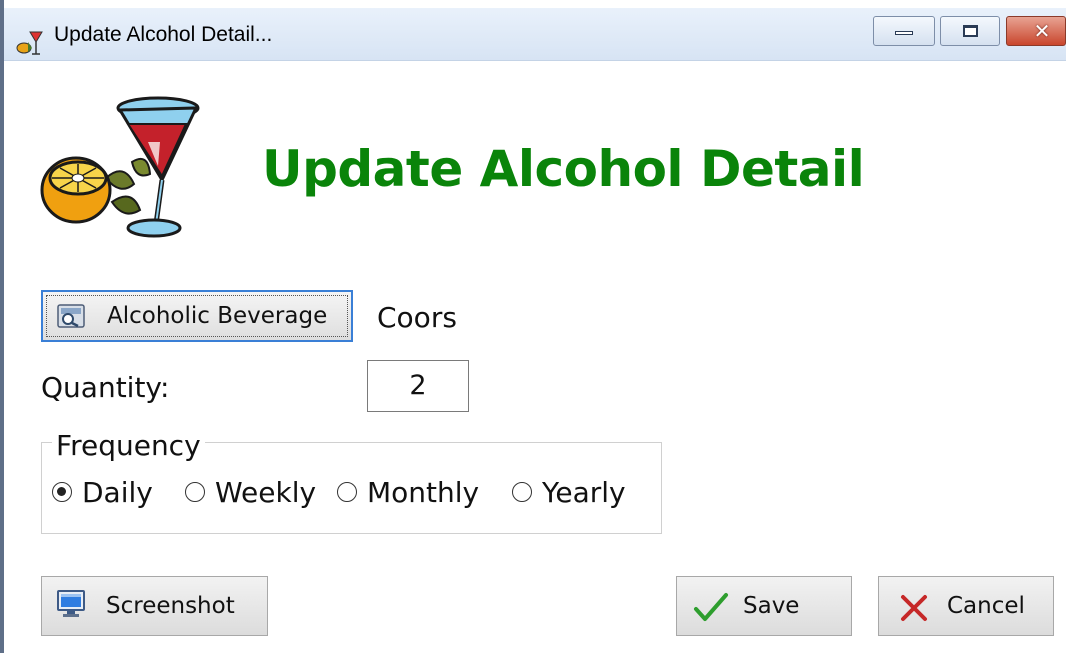 This screenshot has width=1066, height=653. Describe the element at coordinates (986, 606) in the screenshot. I see `cancel-button-label: Cancel` at that location.